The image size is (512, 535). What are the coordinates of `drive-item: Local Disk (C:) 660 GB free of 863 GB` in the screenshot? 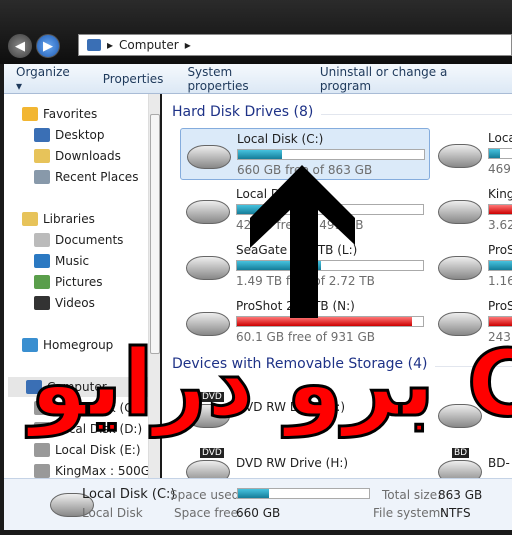 It's located at (305, 154).